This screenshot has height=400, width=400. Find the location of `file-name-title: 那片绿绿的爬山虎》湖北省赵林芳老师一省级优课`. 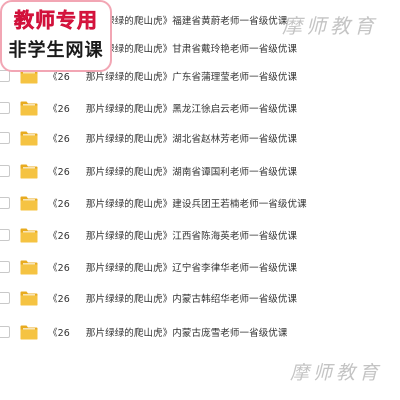

file-name-title: 那片绿绿的爬山虎》湖北省赵林芳老师一省级优课 is located at coordinates (191, 139).